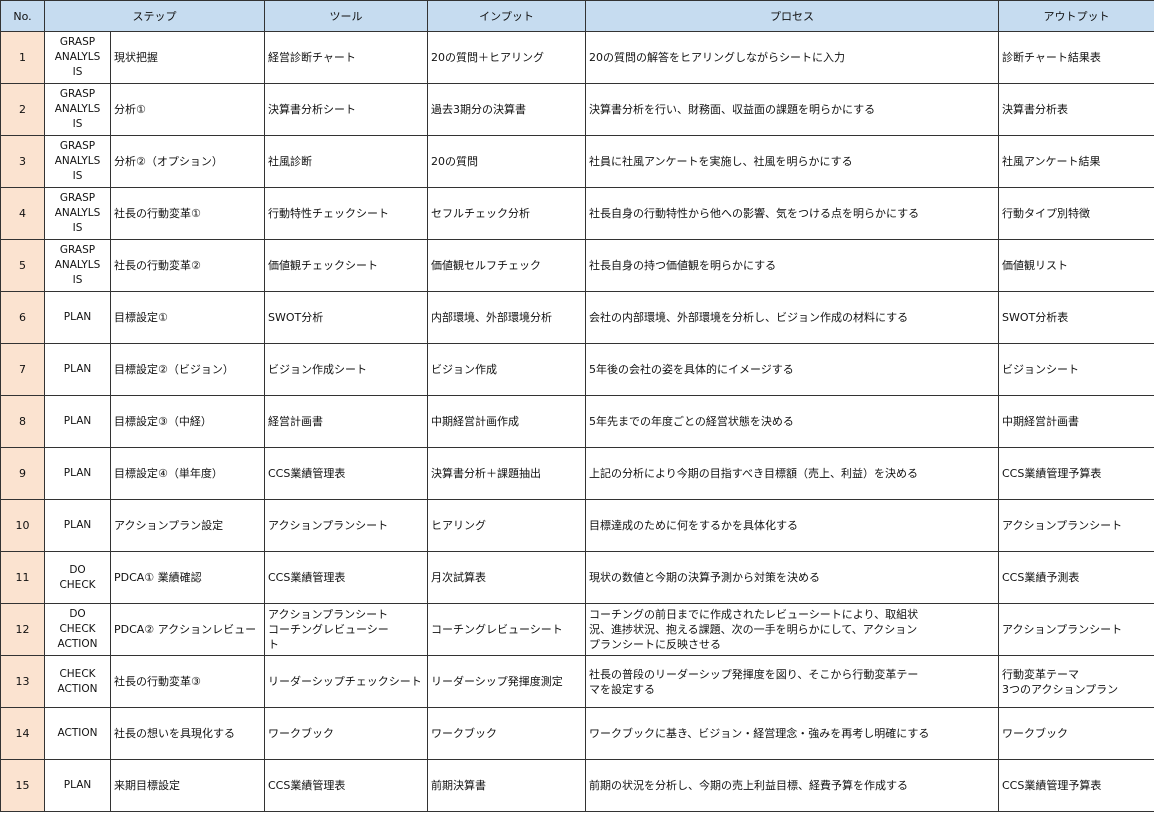 This screenshot has height=815, width=1154. Describe the element at coordinates (792, 421) in the screenshot. I see `row-process: 5年先までの年度ごとの経営状態を決める` at that location.